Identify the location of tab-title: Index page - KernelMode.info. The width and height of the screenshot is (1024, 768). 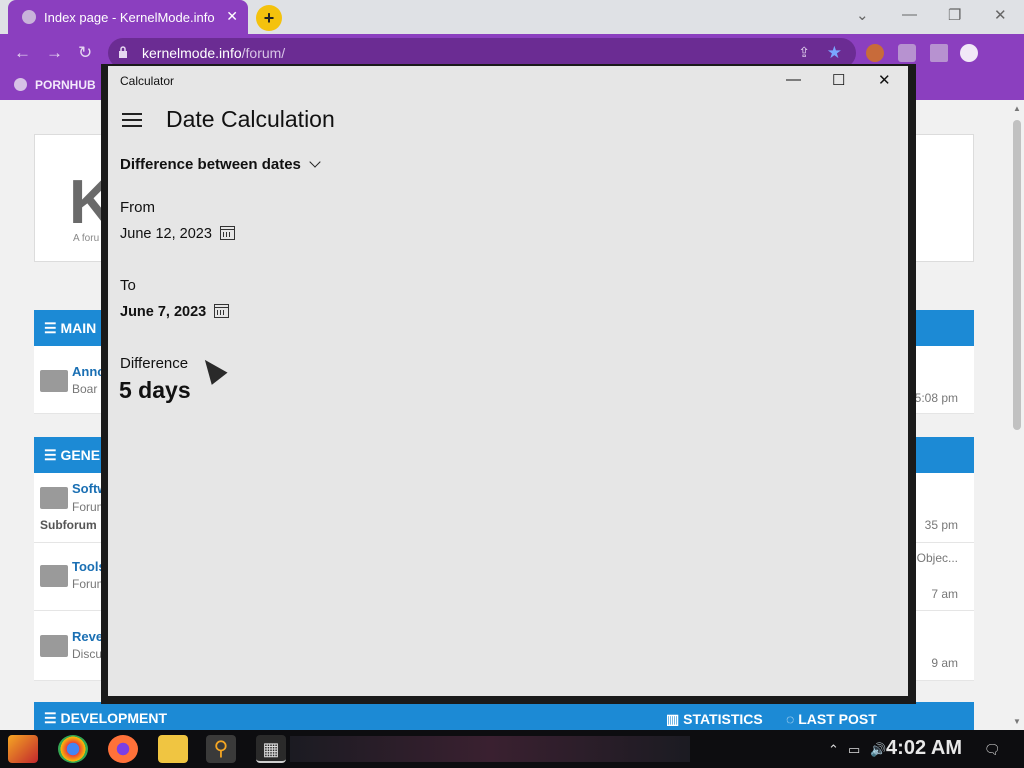
(129, 17).